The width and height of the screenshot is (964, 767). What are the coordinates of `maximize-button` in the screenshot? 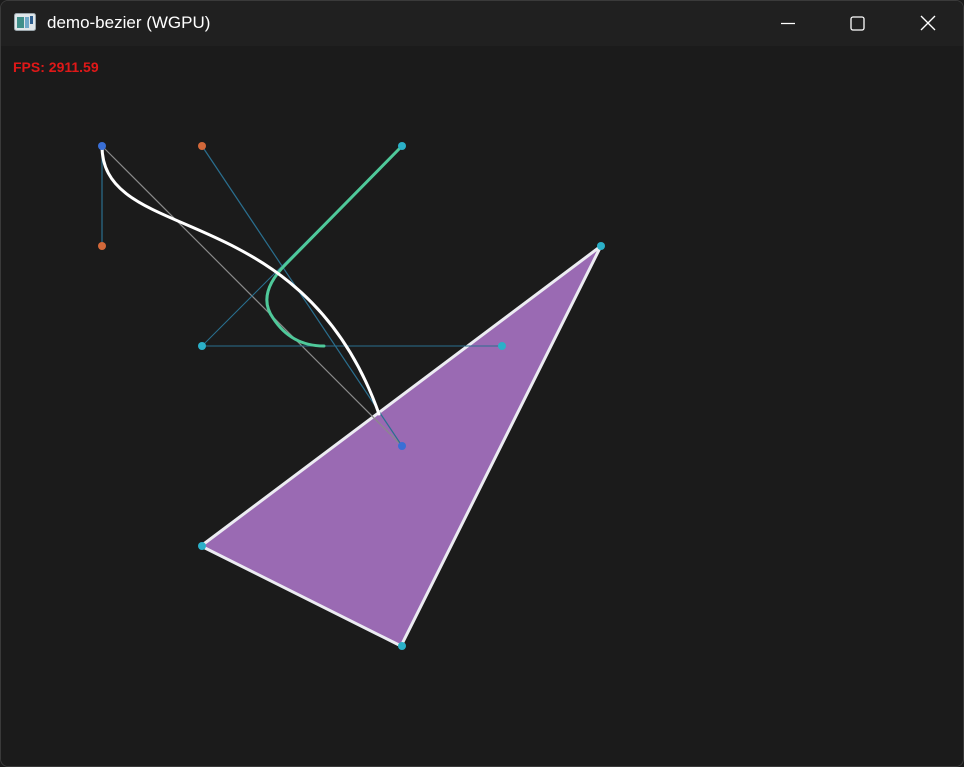 It's located at (858, 23).